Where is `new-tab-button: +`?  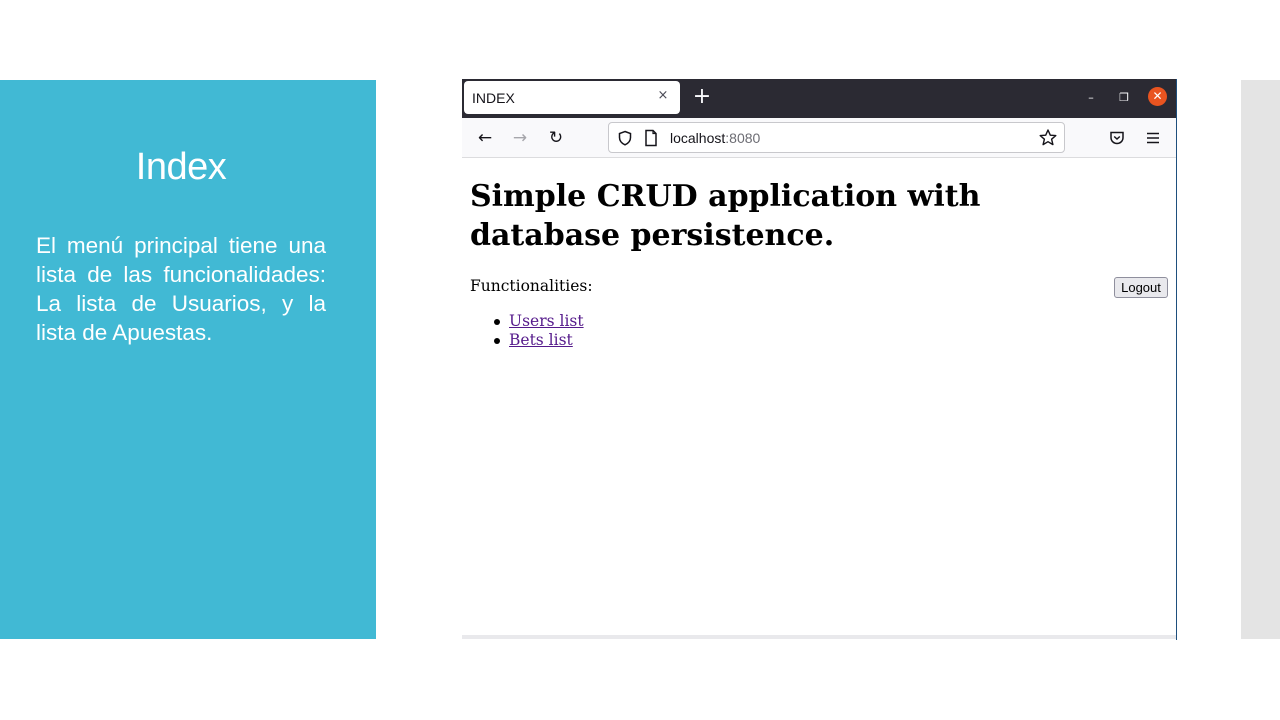 new-tab-button: + is located at coordinates (702, 97).